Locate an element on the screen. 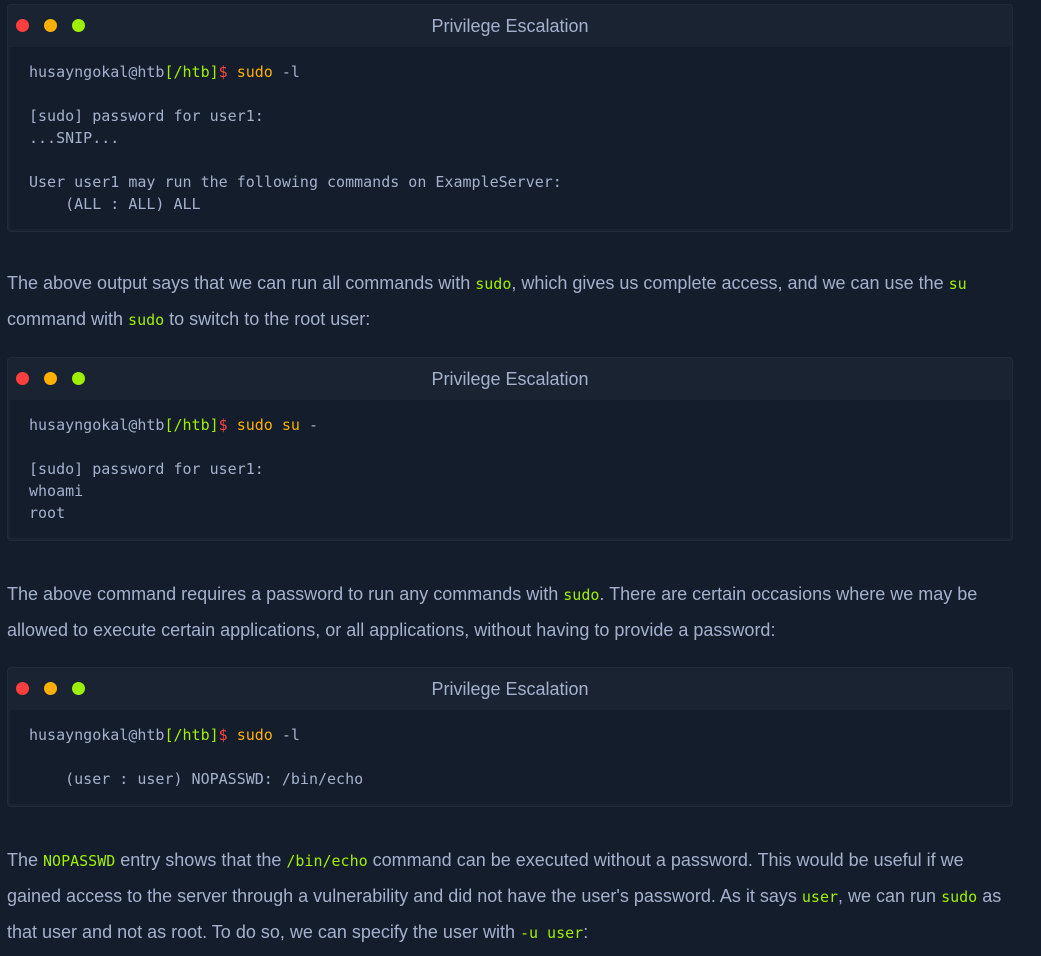  inline-code: NOPASSWD is located at coordinates (79, 861).